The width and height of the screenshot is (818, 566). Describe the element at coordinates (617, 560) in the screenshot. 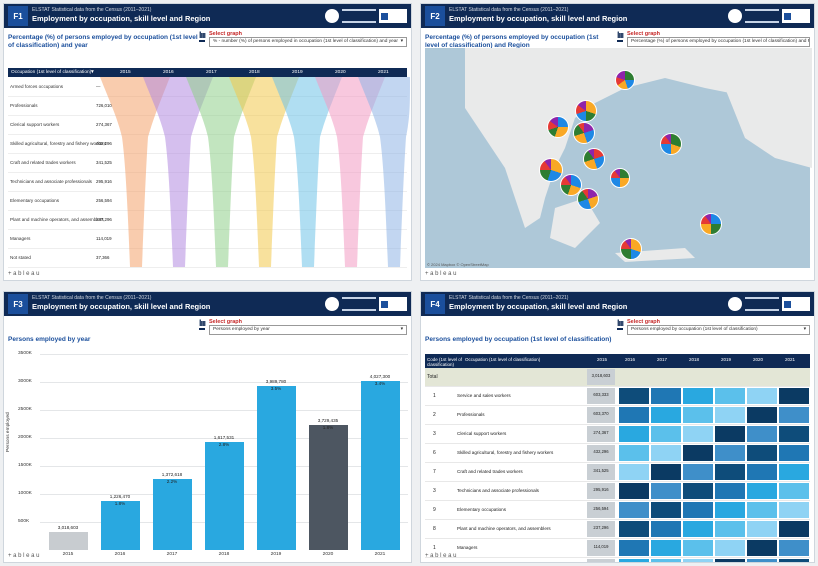

I see `table-row: XNot stated37,366` at that location.